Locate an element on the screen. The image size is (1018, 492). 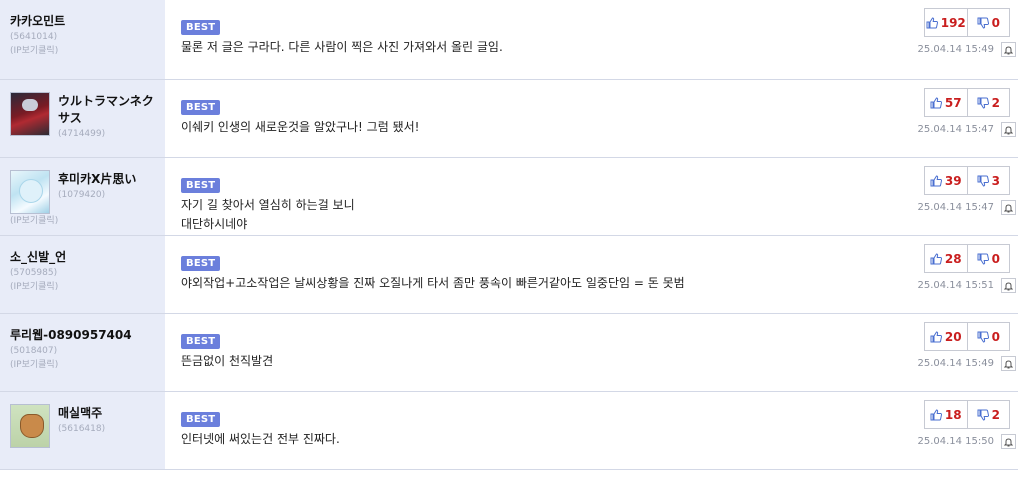
comment-text: 자기 길 찾아서 열심히 하는걸 보니 대단하시네야 is located at coordinates (599, 215).